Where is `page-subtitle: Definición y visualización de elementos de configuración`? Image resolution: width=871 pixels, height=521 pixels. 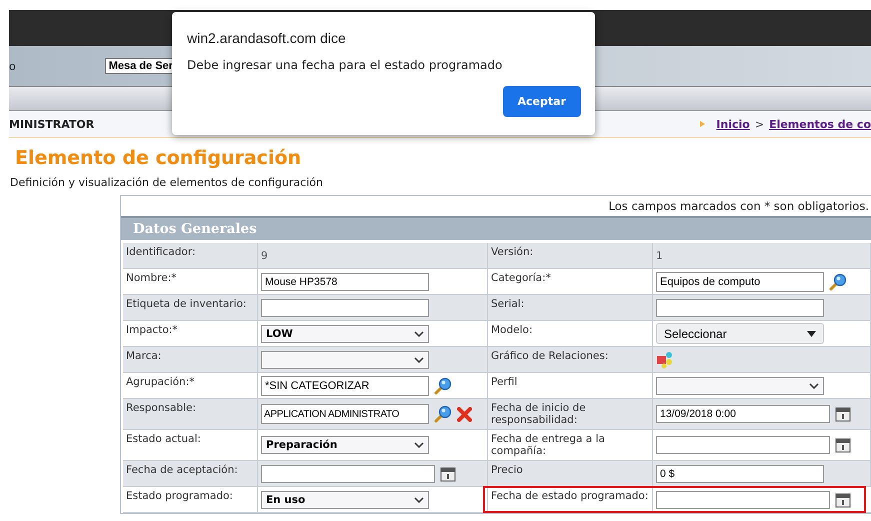
page-subtitle: Definición y visualización de elementos de configuración is located at coordinates (167, 182).